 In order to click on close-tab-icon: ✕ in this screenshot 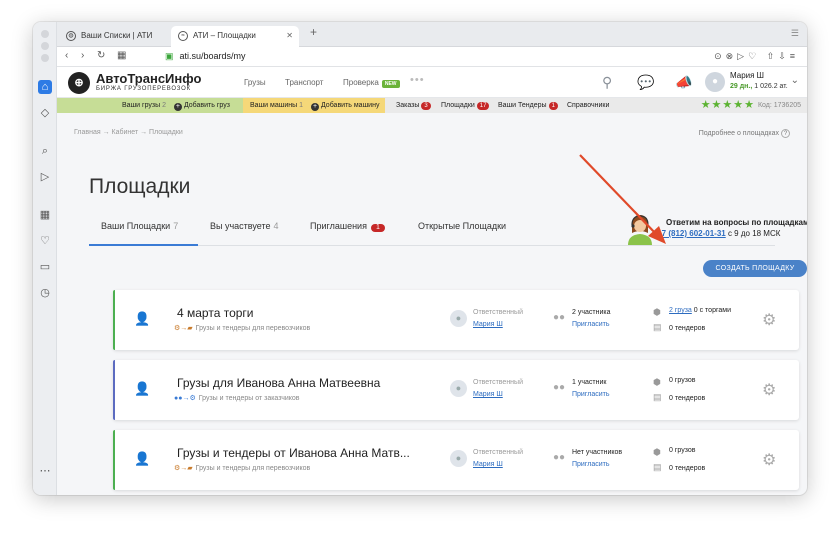, I will do `click(289, 36)`.